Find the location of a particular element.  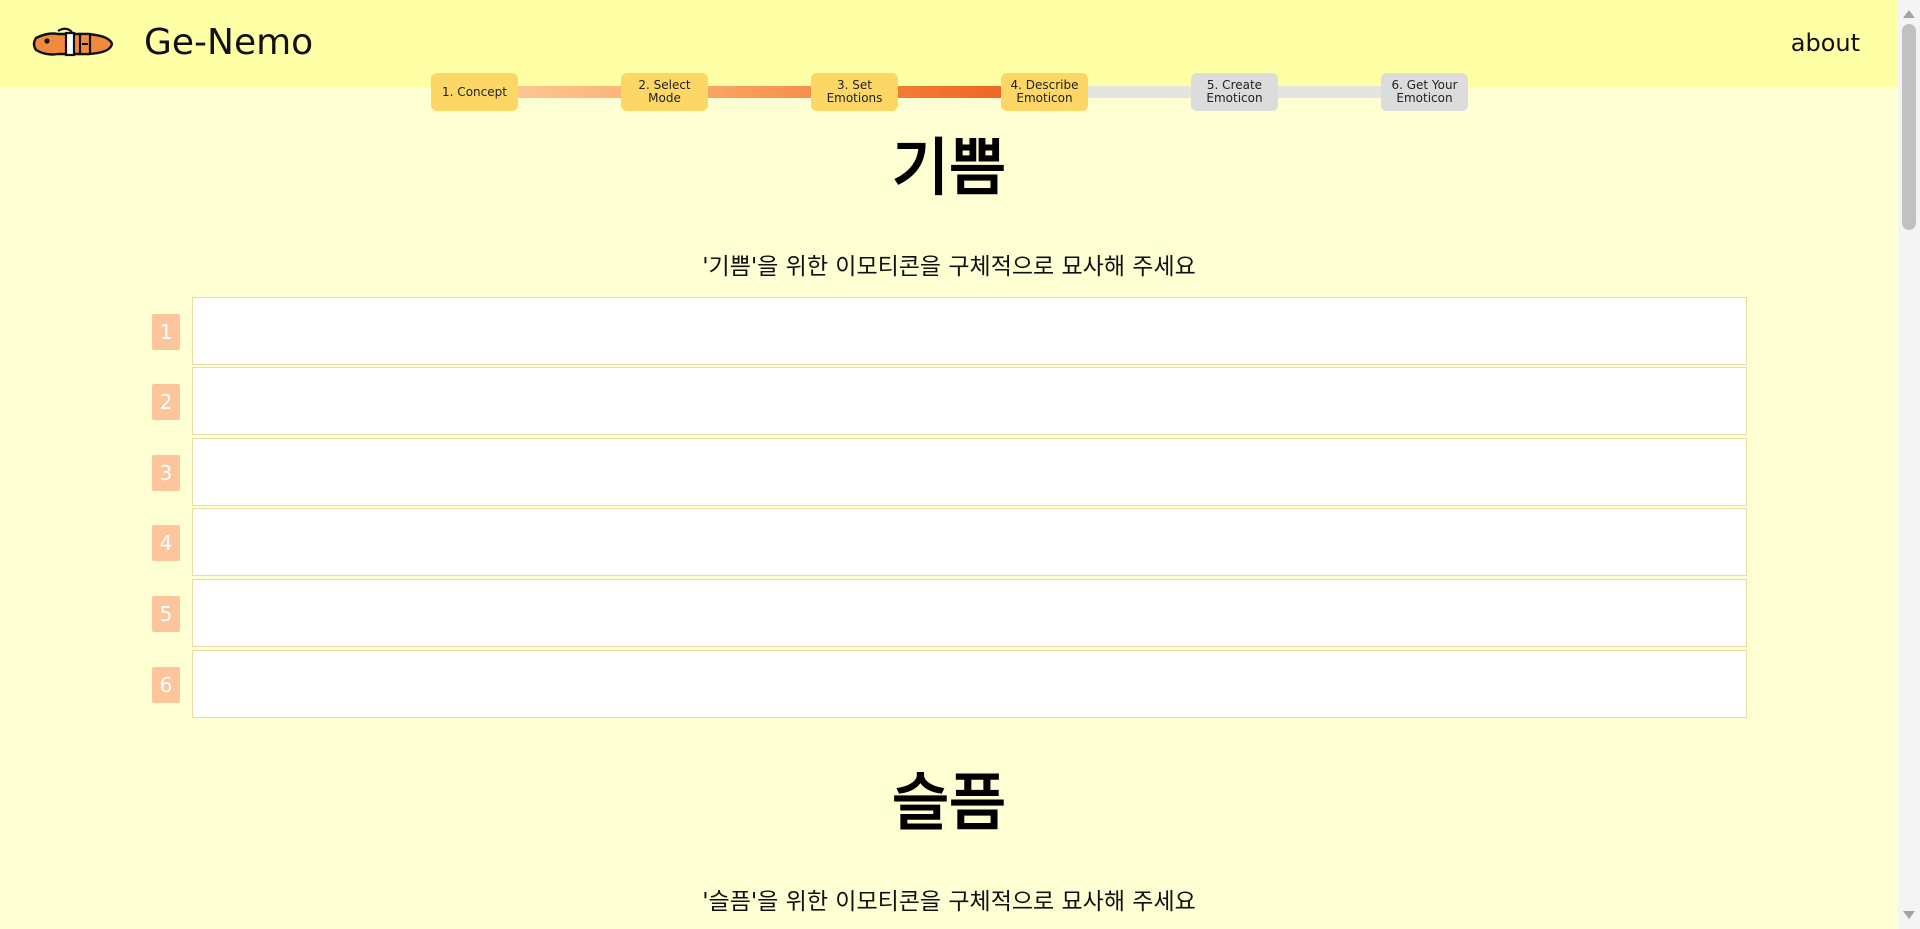

emotion-prompt-joy: '기쁨'을 위한 이모티콘을 구체적으로 묘사해 주세요 is located at coordinates (949, 267).